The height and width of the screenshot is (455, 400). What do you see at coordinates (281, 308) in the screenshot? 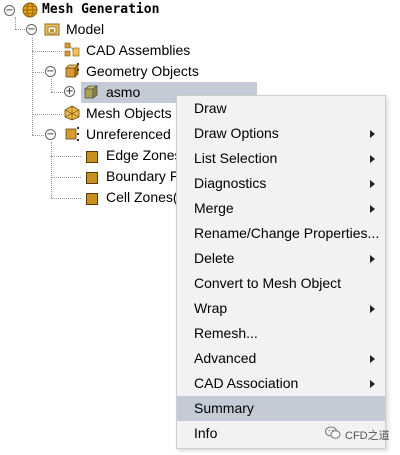
I see `menu-item-wrap: Wrap` at bounding box center [281, 308].